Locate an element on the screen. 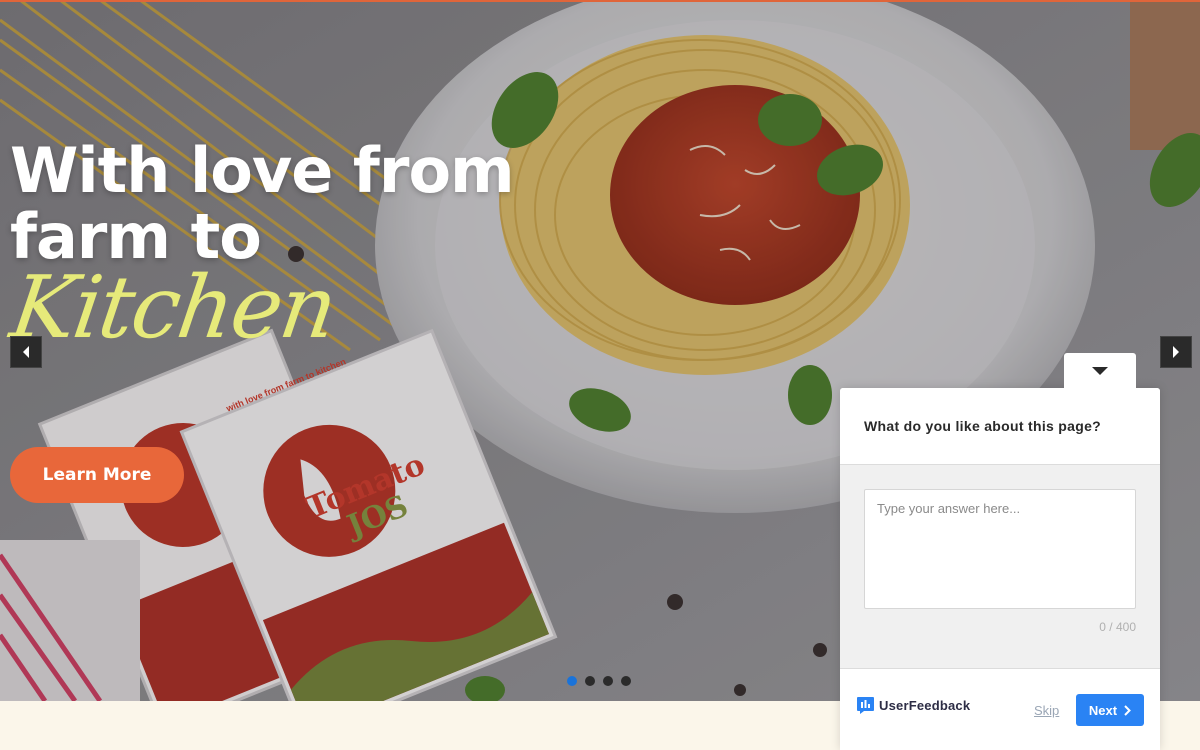  chevron-right-icon is located at coordinates (1128, 710).